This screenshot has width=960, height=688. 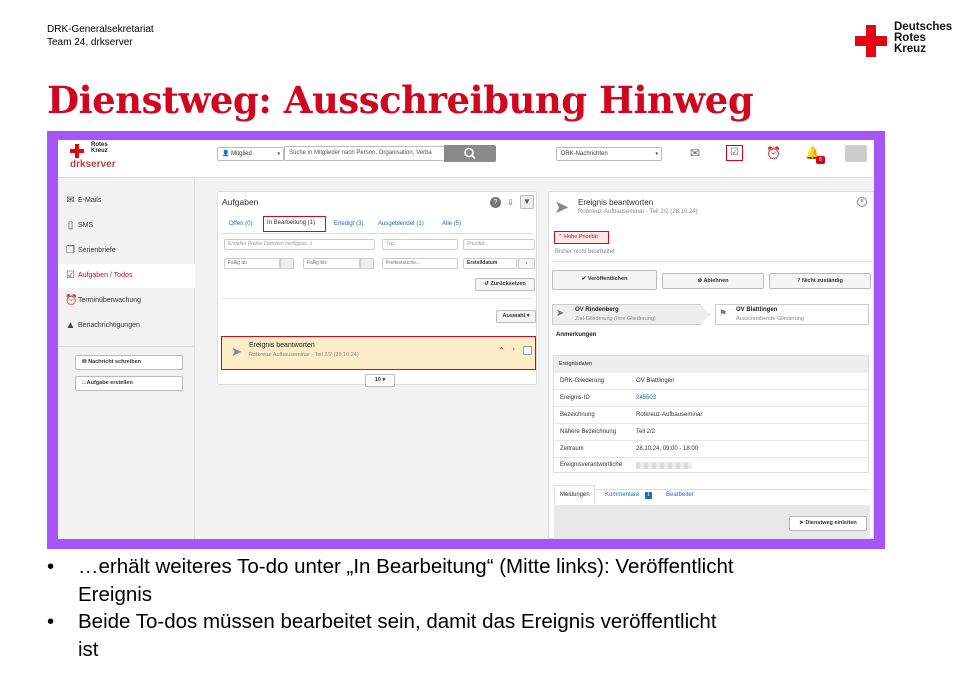 I want to click on phone-icon: ▯, so click(x=70, y=225).